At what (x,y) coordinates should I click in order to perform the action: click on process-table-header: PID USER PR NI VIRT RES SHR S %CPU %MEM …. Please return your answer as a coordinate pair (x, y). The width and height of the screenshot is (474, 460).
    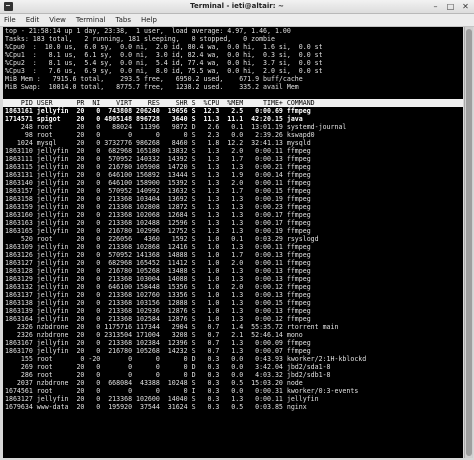
    Looking at the image, I should click on (233, 103).